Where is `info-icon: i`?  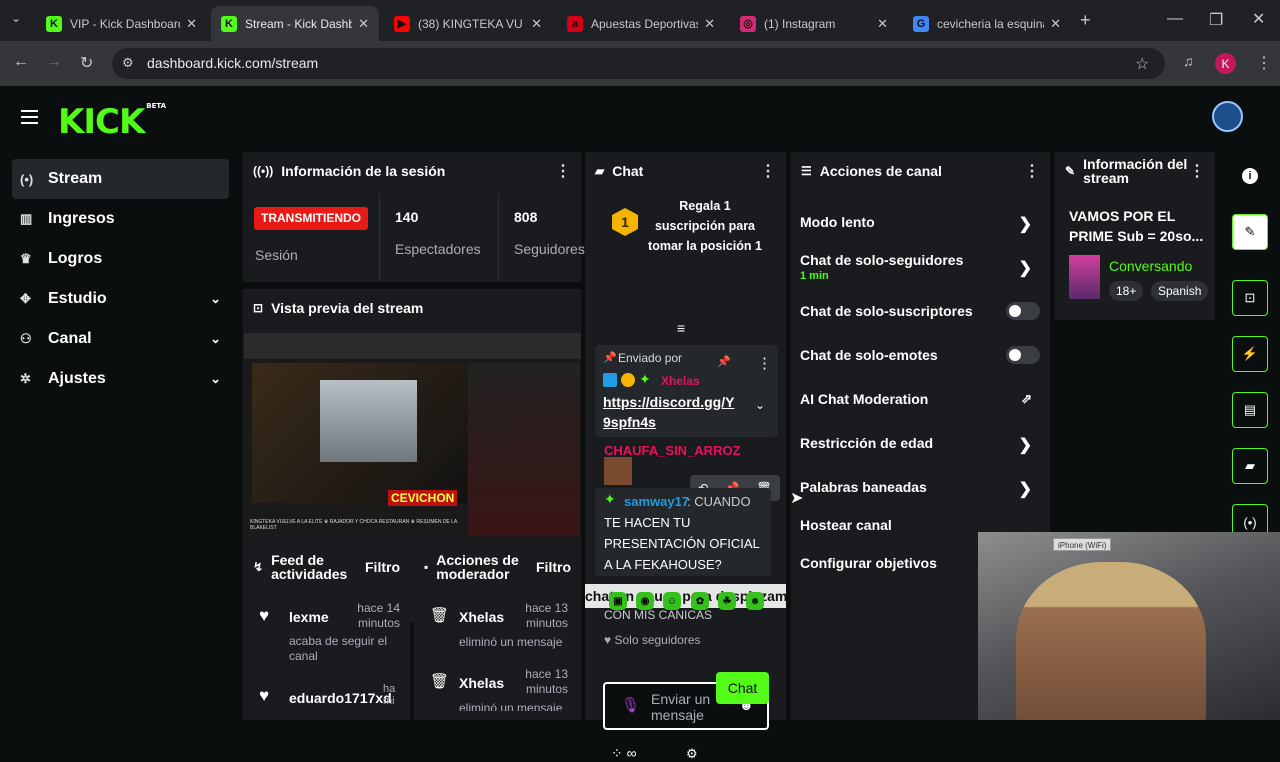 info-icon: i is located at coordinates (1250, 176).